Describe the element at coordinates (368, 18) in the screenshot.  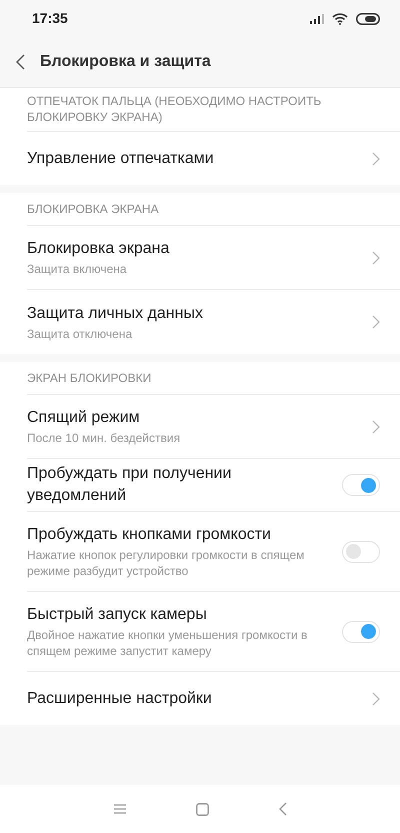
I see `battery-icon` at that location.